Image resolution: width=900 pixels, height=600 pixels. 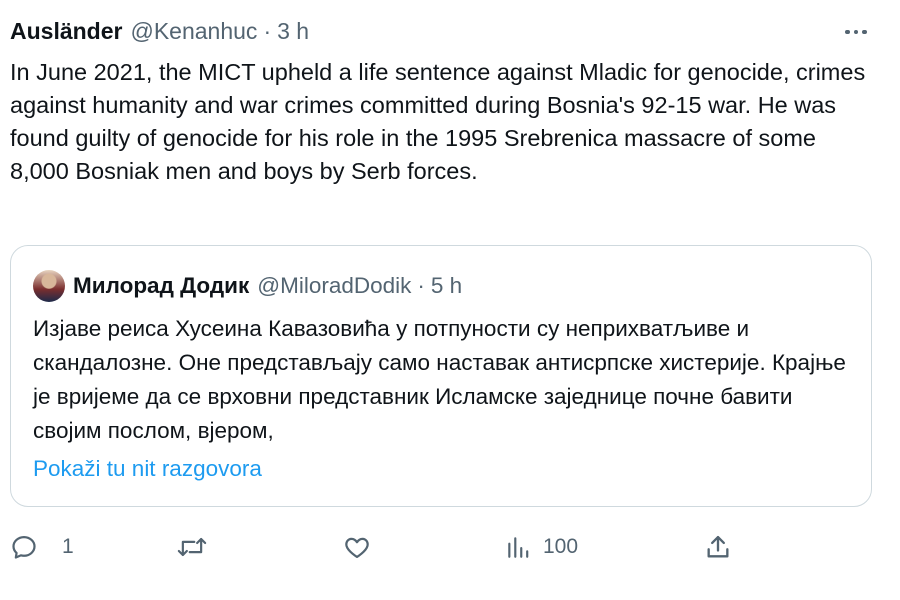 I want to click on retweet-button, so click(x=192, y=547).